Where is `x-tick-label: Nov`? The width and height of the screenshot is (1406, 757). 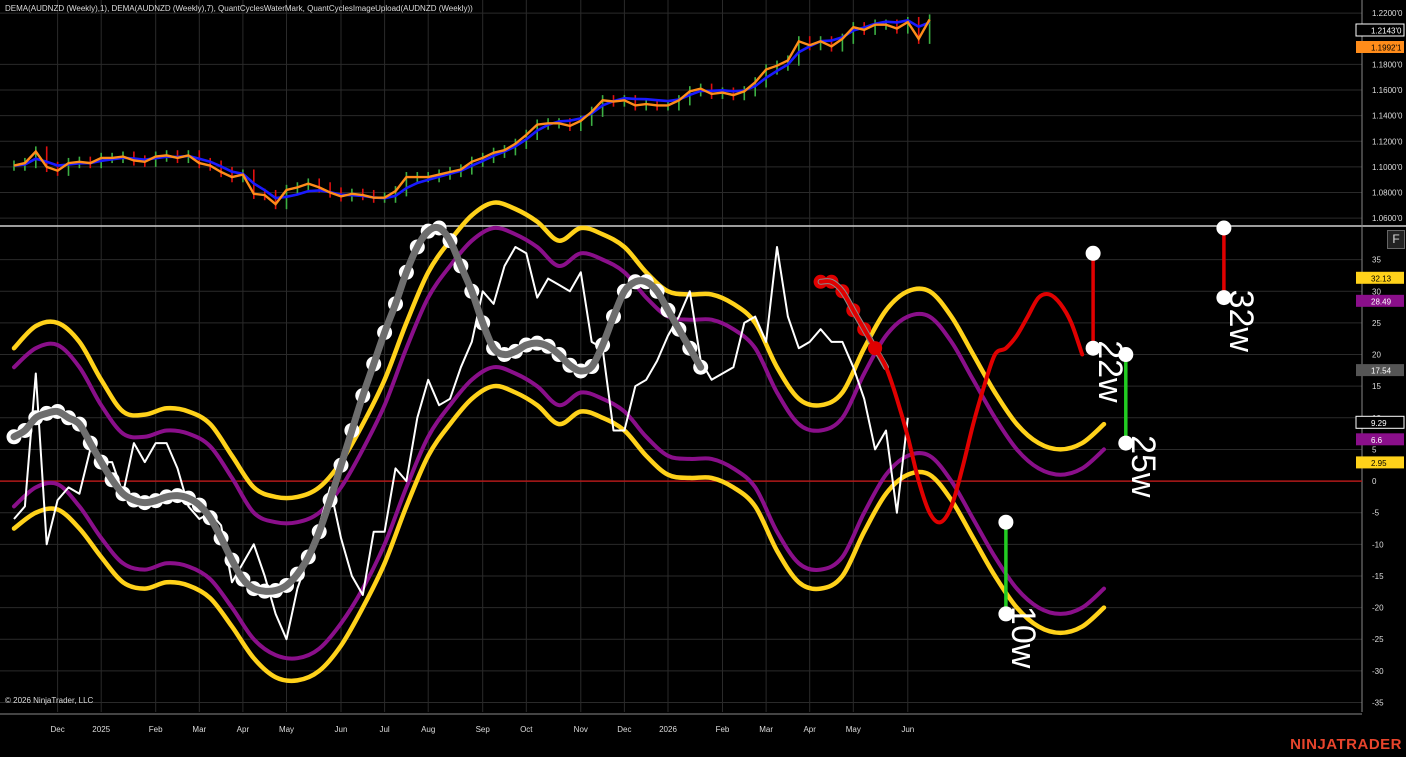
x-tick-label: Nov is located at coordinates (581, 729).